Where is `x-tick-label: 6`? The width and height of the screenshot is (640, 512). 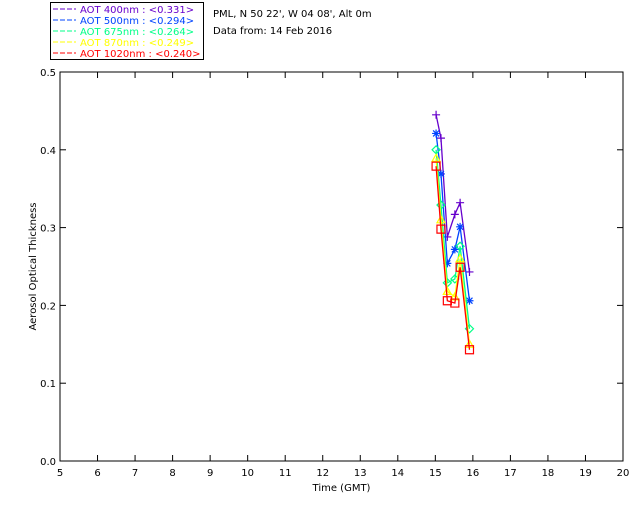
x-tick-label: 6 is located at coordinates (97, 473).